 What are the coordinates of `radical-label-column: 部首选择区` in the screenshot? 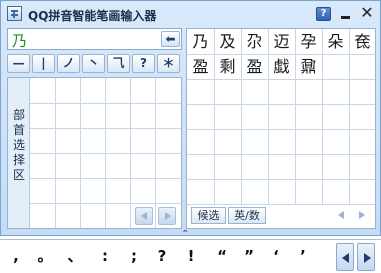 It's located at (19, 153).